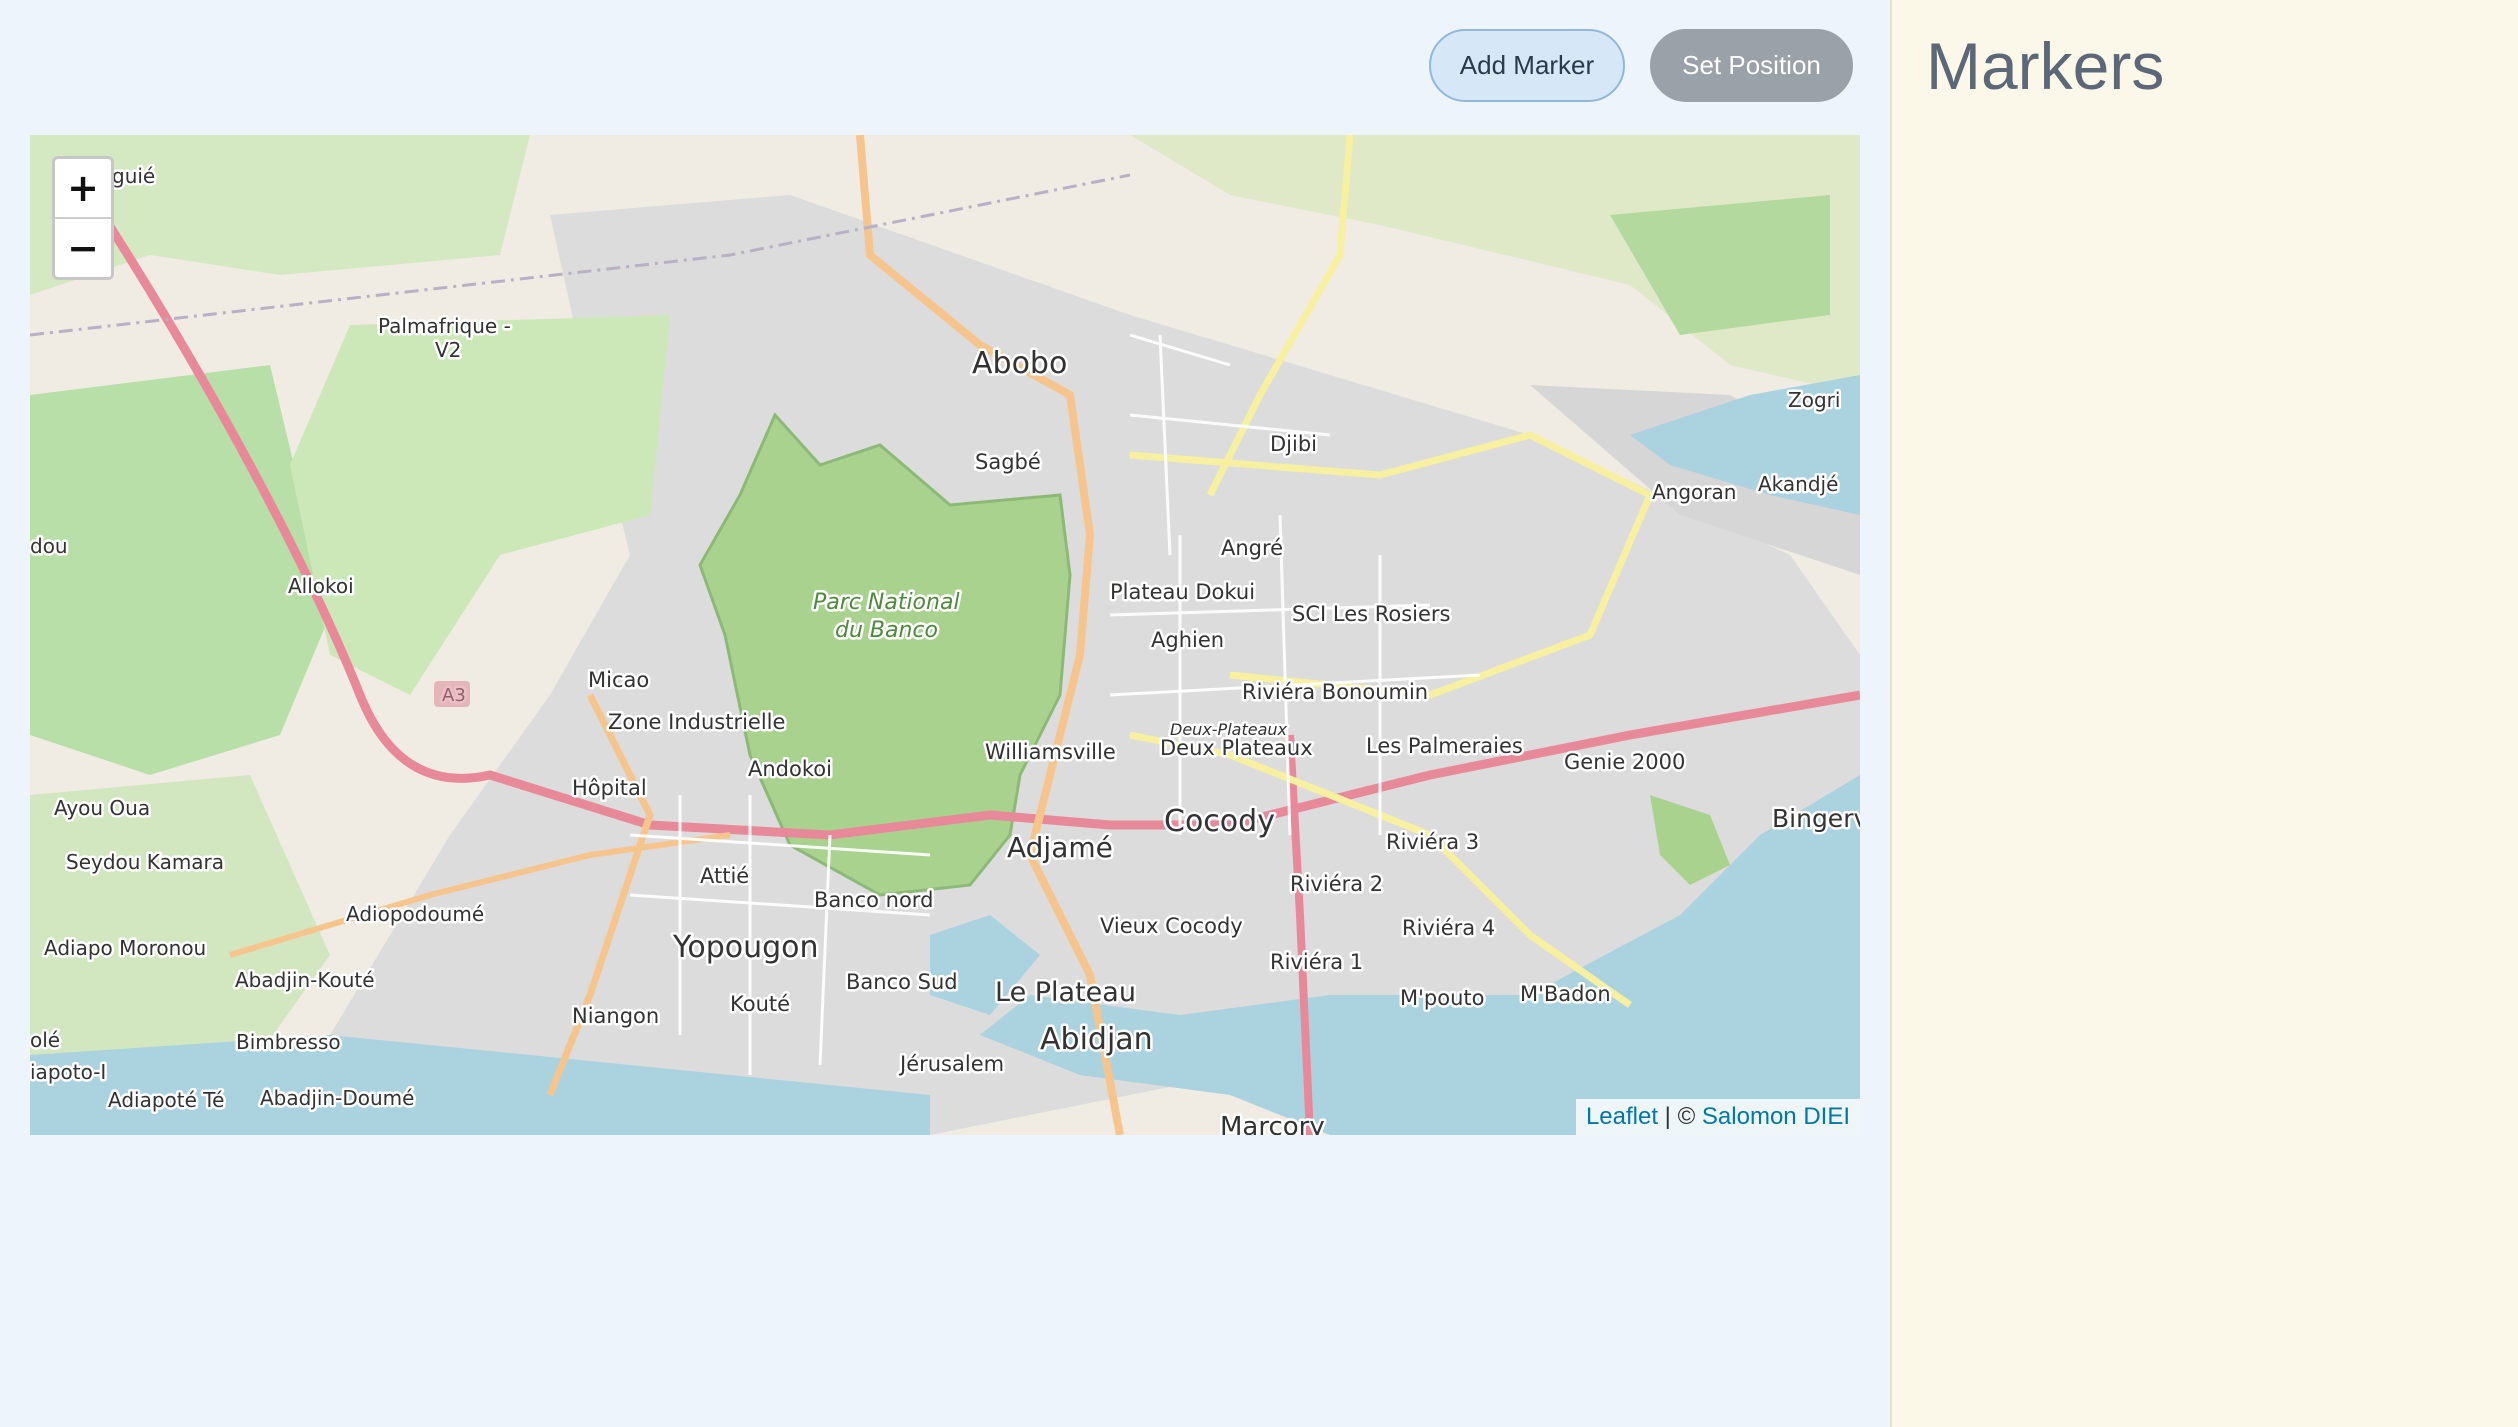 The image size is (2518, 1427). I want to click on map-label-bimbresso: Bimbresso, so click(288, 1042).